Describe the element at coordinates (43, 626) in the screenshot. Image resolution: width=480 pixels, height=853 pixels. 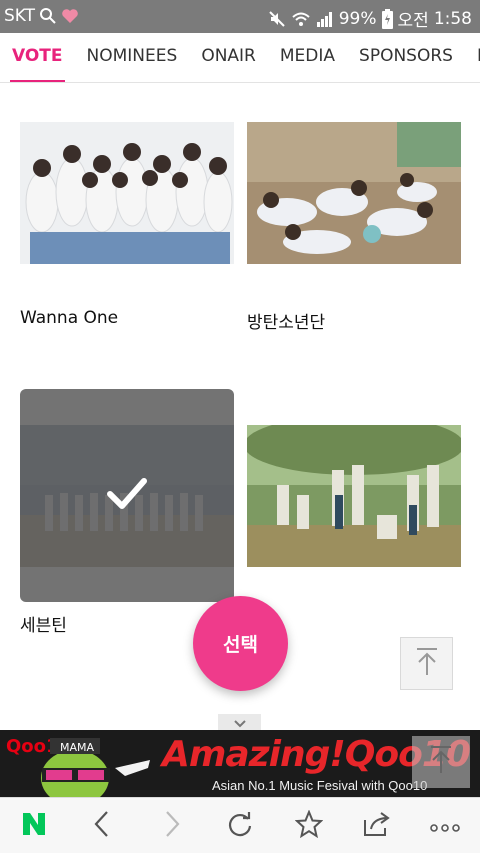
I see `nominee-name: 세븐틴` at that location.